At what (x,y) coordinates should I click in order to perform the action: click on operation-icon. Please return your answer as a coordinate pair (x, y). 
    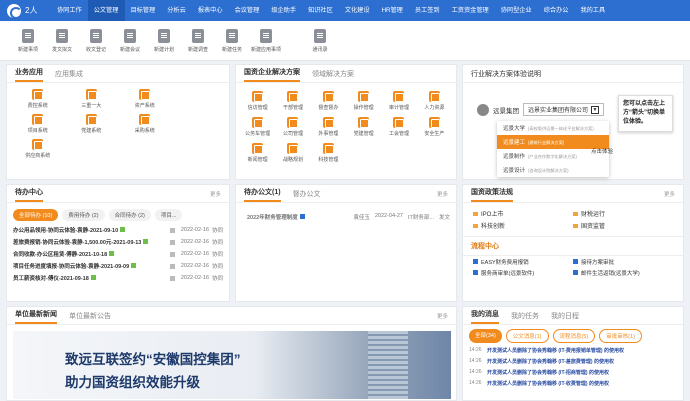
    Looking at the image, I should click on (364, 96).